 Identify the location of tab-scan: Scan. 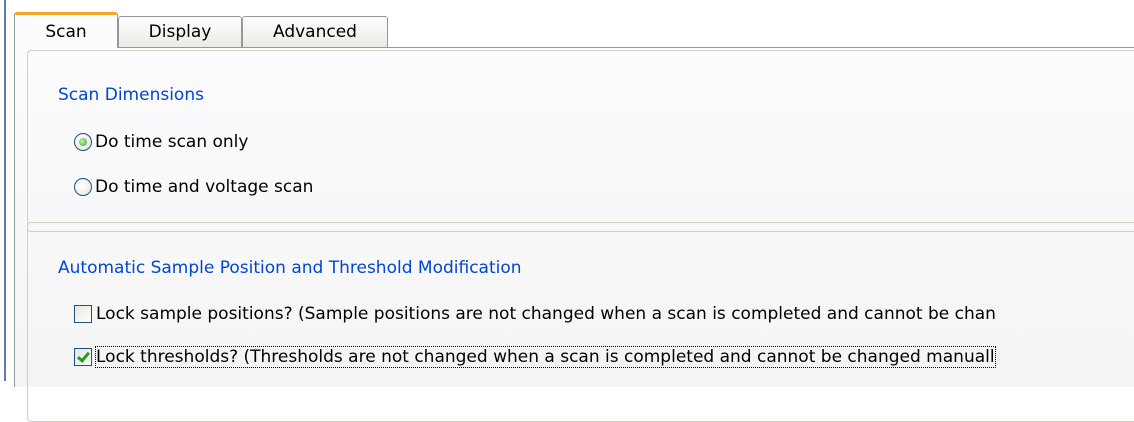
(66, 30).